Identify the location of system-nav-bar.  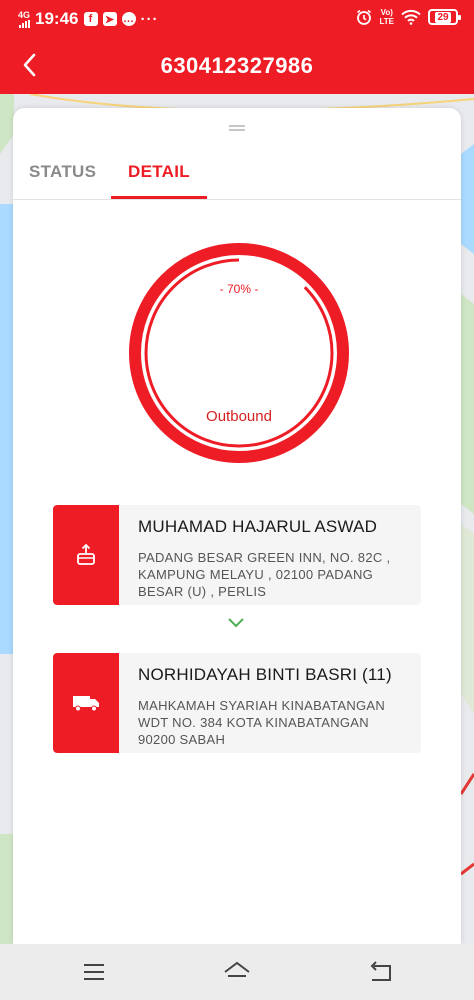
(237, 972).